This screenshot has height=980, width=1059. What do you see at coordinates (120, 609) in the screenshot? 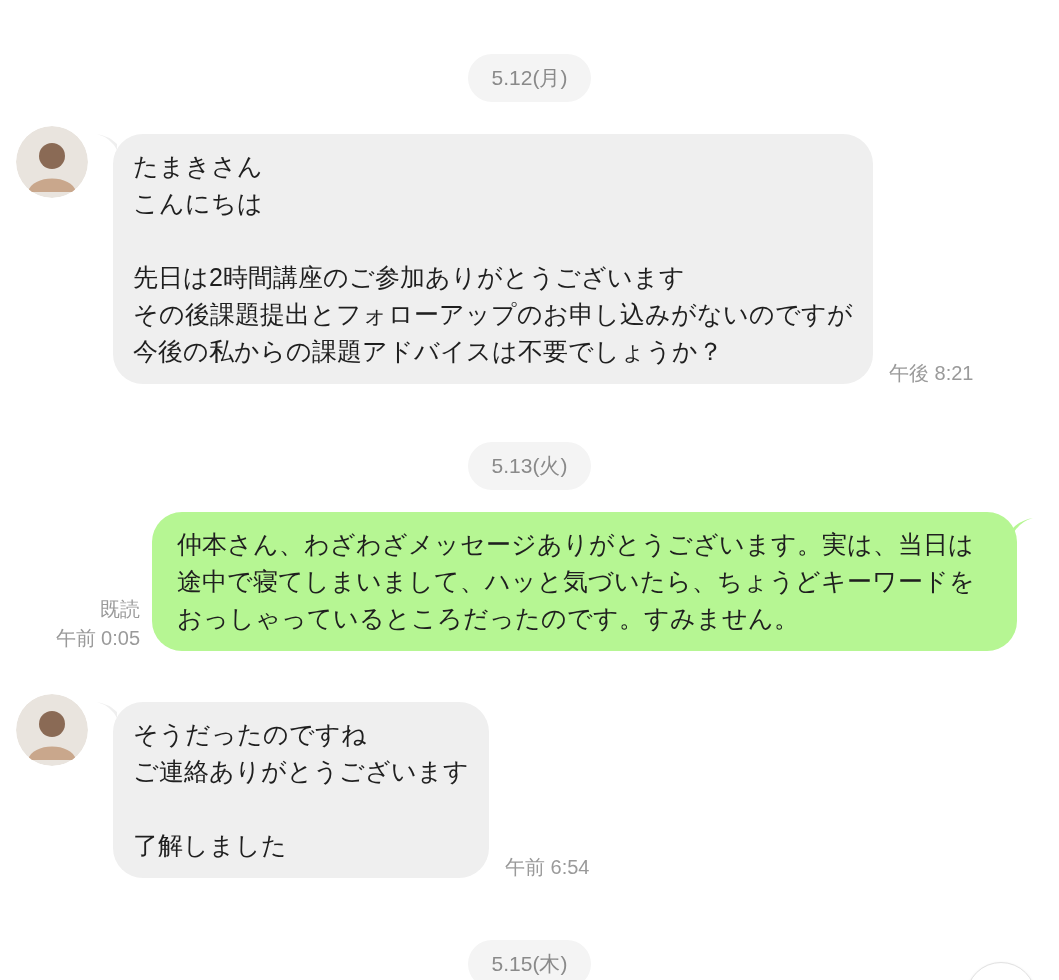
I see `read-status: 既読` at bounding box center [120, 609].